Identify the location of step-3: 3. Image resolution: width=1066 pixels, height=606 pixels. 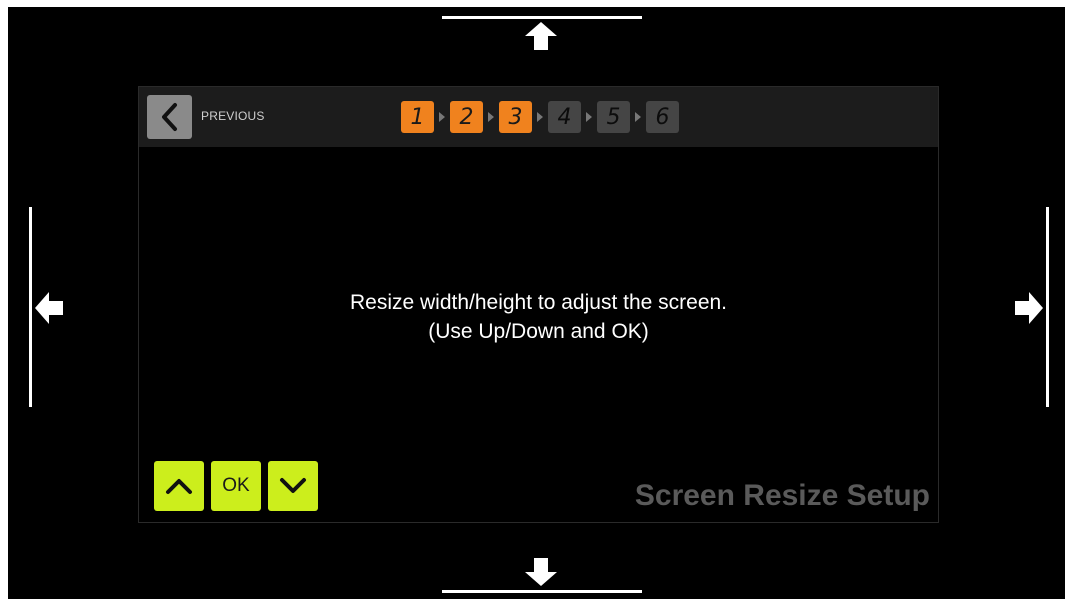
(515, 117).